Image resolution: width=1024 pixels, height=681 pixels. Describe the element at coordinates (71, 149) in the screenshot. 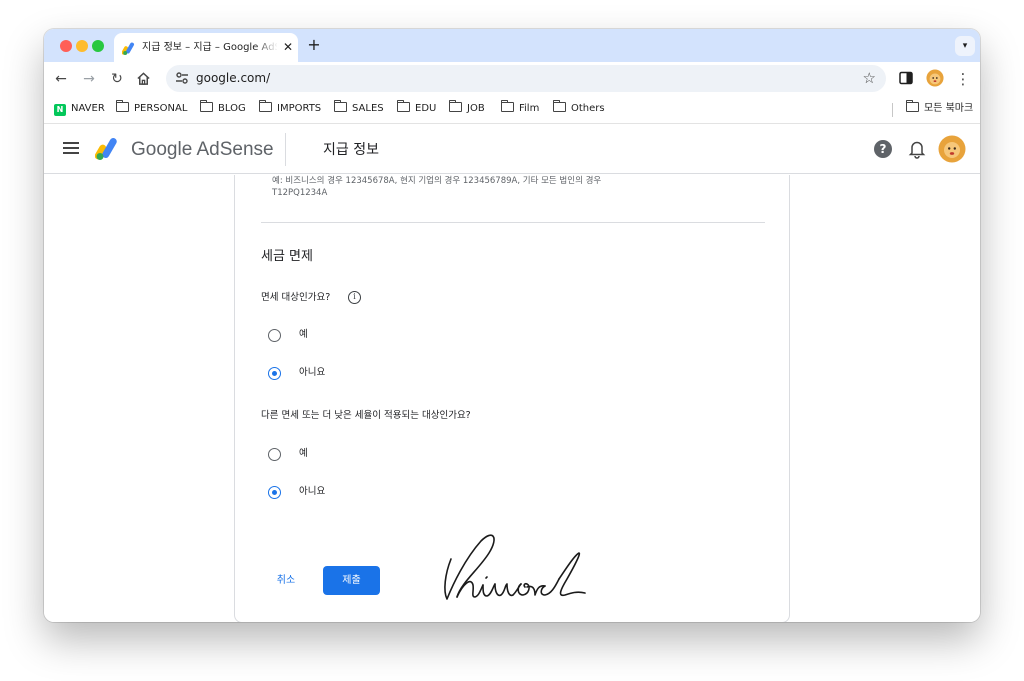

I see `hamburger-menu-icon` at that location.